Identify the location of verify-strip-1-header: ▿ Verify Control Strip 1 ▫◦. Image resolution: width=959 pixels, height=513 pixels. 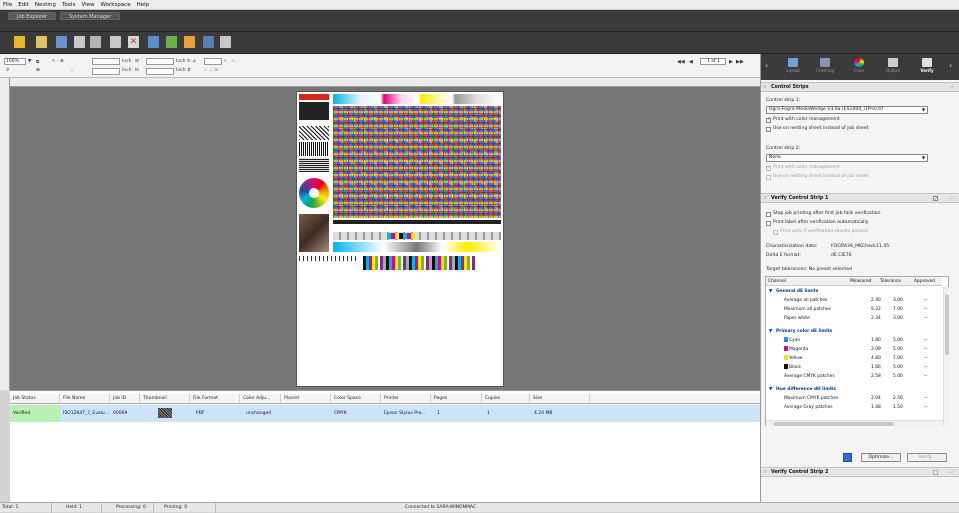
(860, 198).